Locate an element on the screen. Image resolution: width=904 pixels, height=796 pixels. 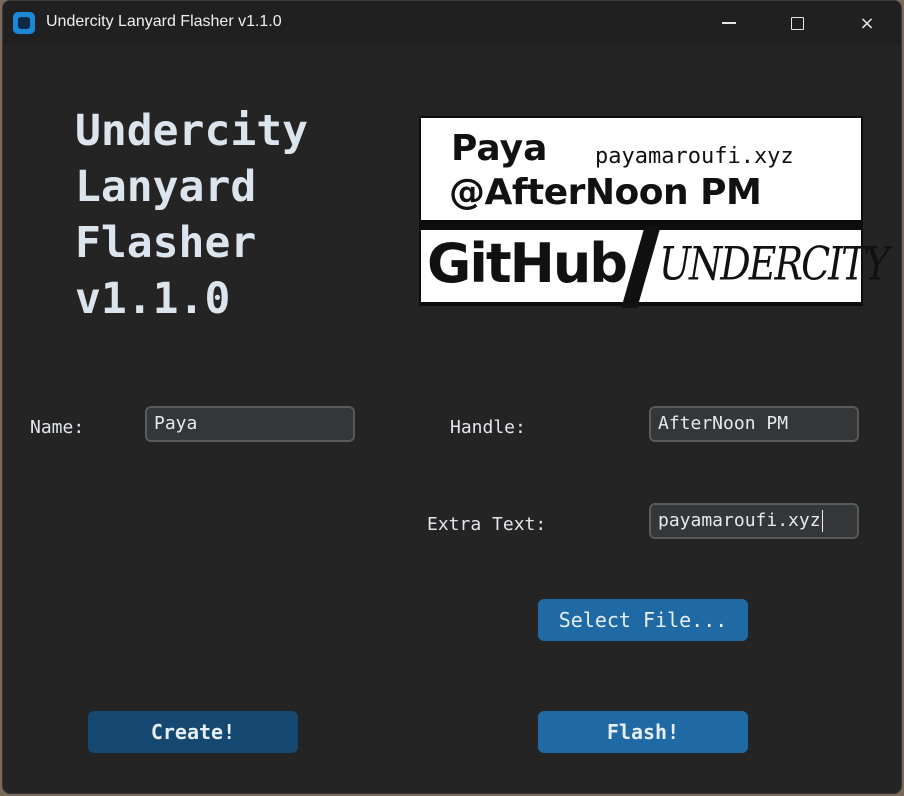
handle-input: AfterNoon PM is located at coordinates (754, 424).